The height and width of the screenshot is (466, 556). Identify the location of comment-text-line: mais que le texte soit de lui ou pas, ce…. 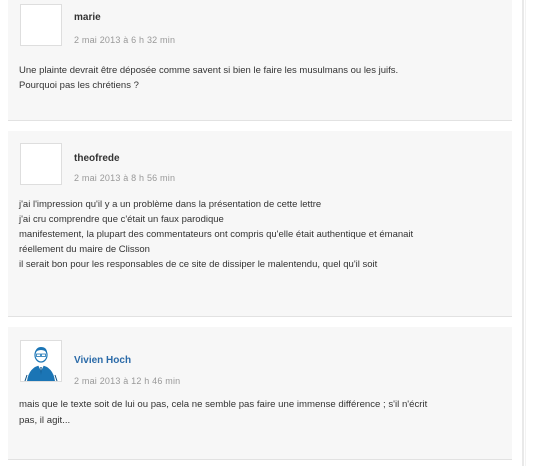
(223, 404).